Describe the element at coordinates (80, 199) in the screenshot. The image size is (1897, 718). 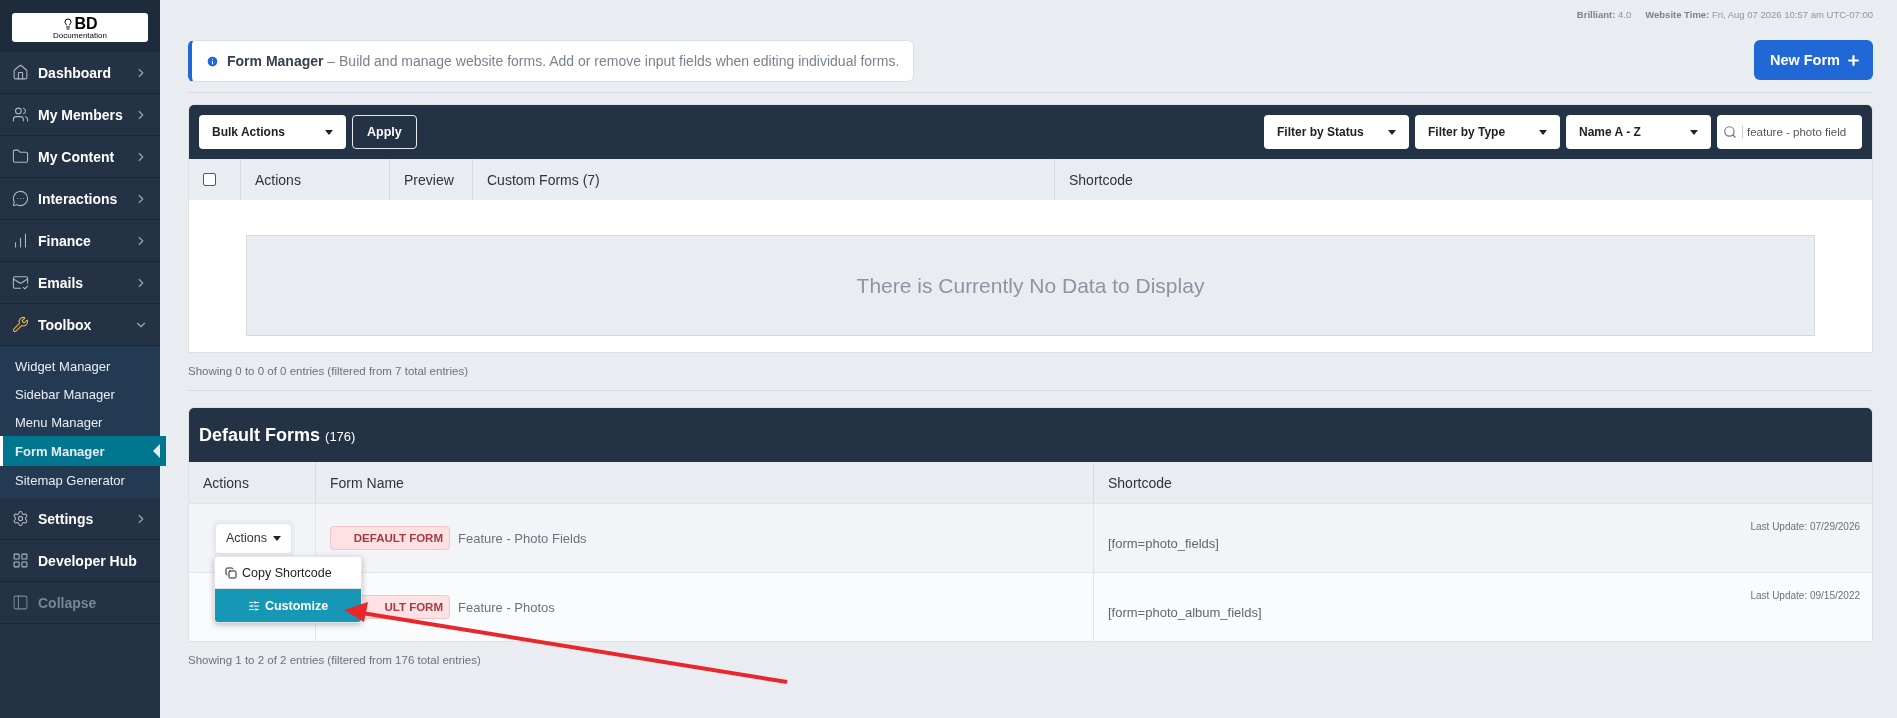
I see `sidebar-item: Interactions` at that location.